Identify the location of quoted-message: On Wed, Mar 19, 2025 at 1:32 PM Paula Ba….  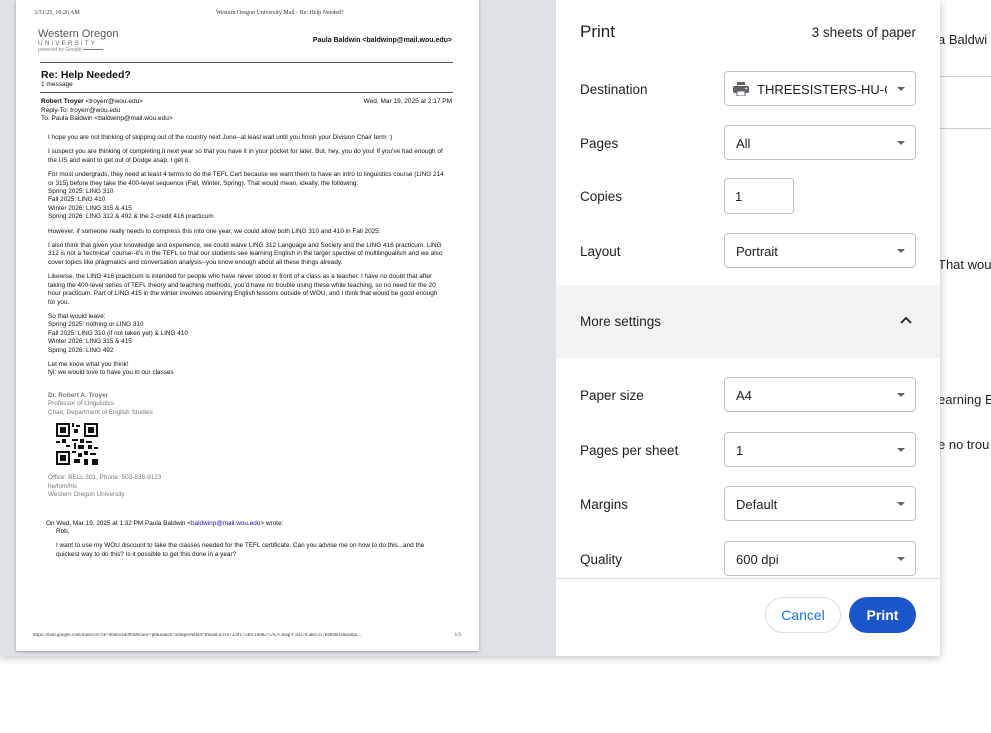
(246, 540).